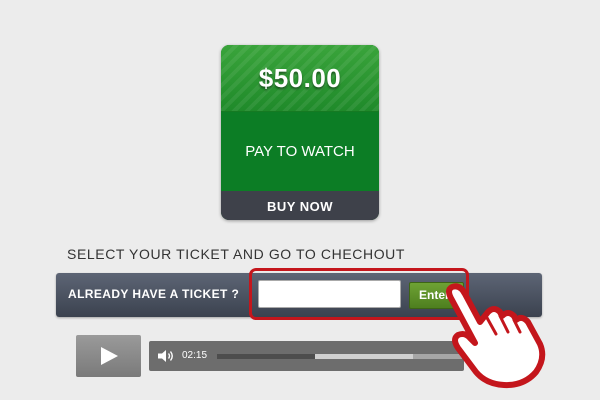 The height and width of the screenshot is (400, 600). I want to click on volume-icon, so click(166, 356).